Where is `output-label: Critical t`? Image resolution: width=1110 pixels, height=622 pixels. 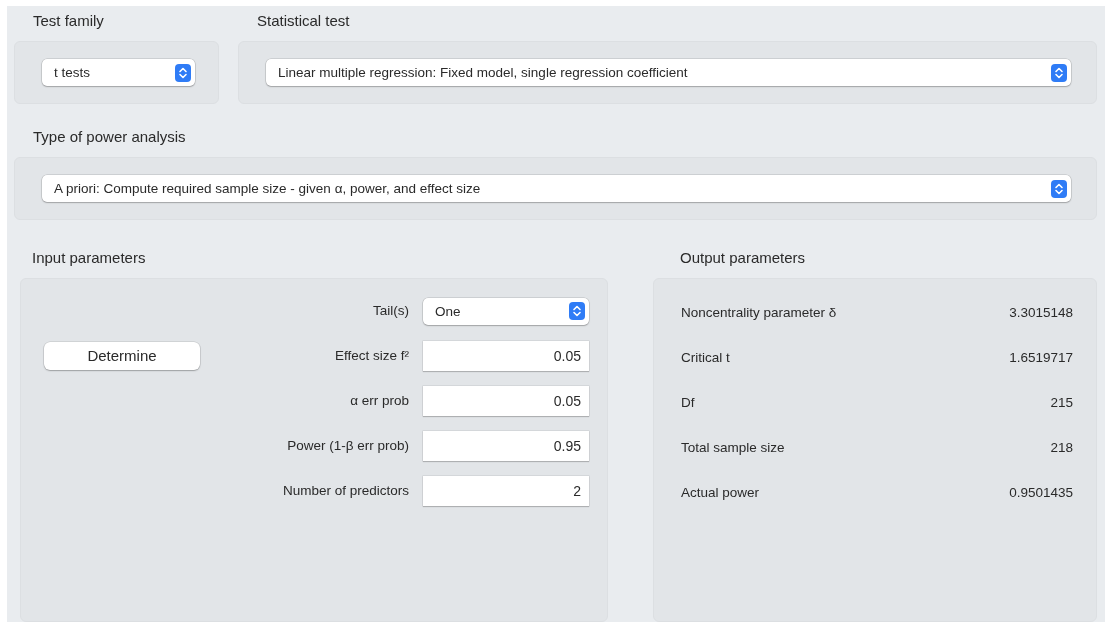
output-label: Critical t is located at coordinates (706, 358).